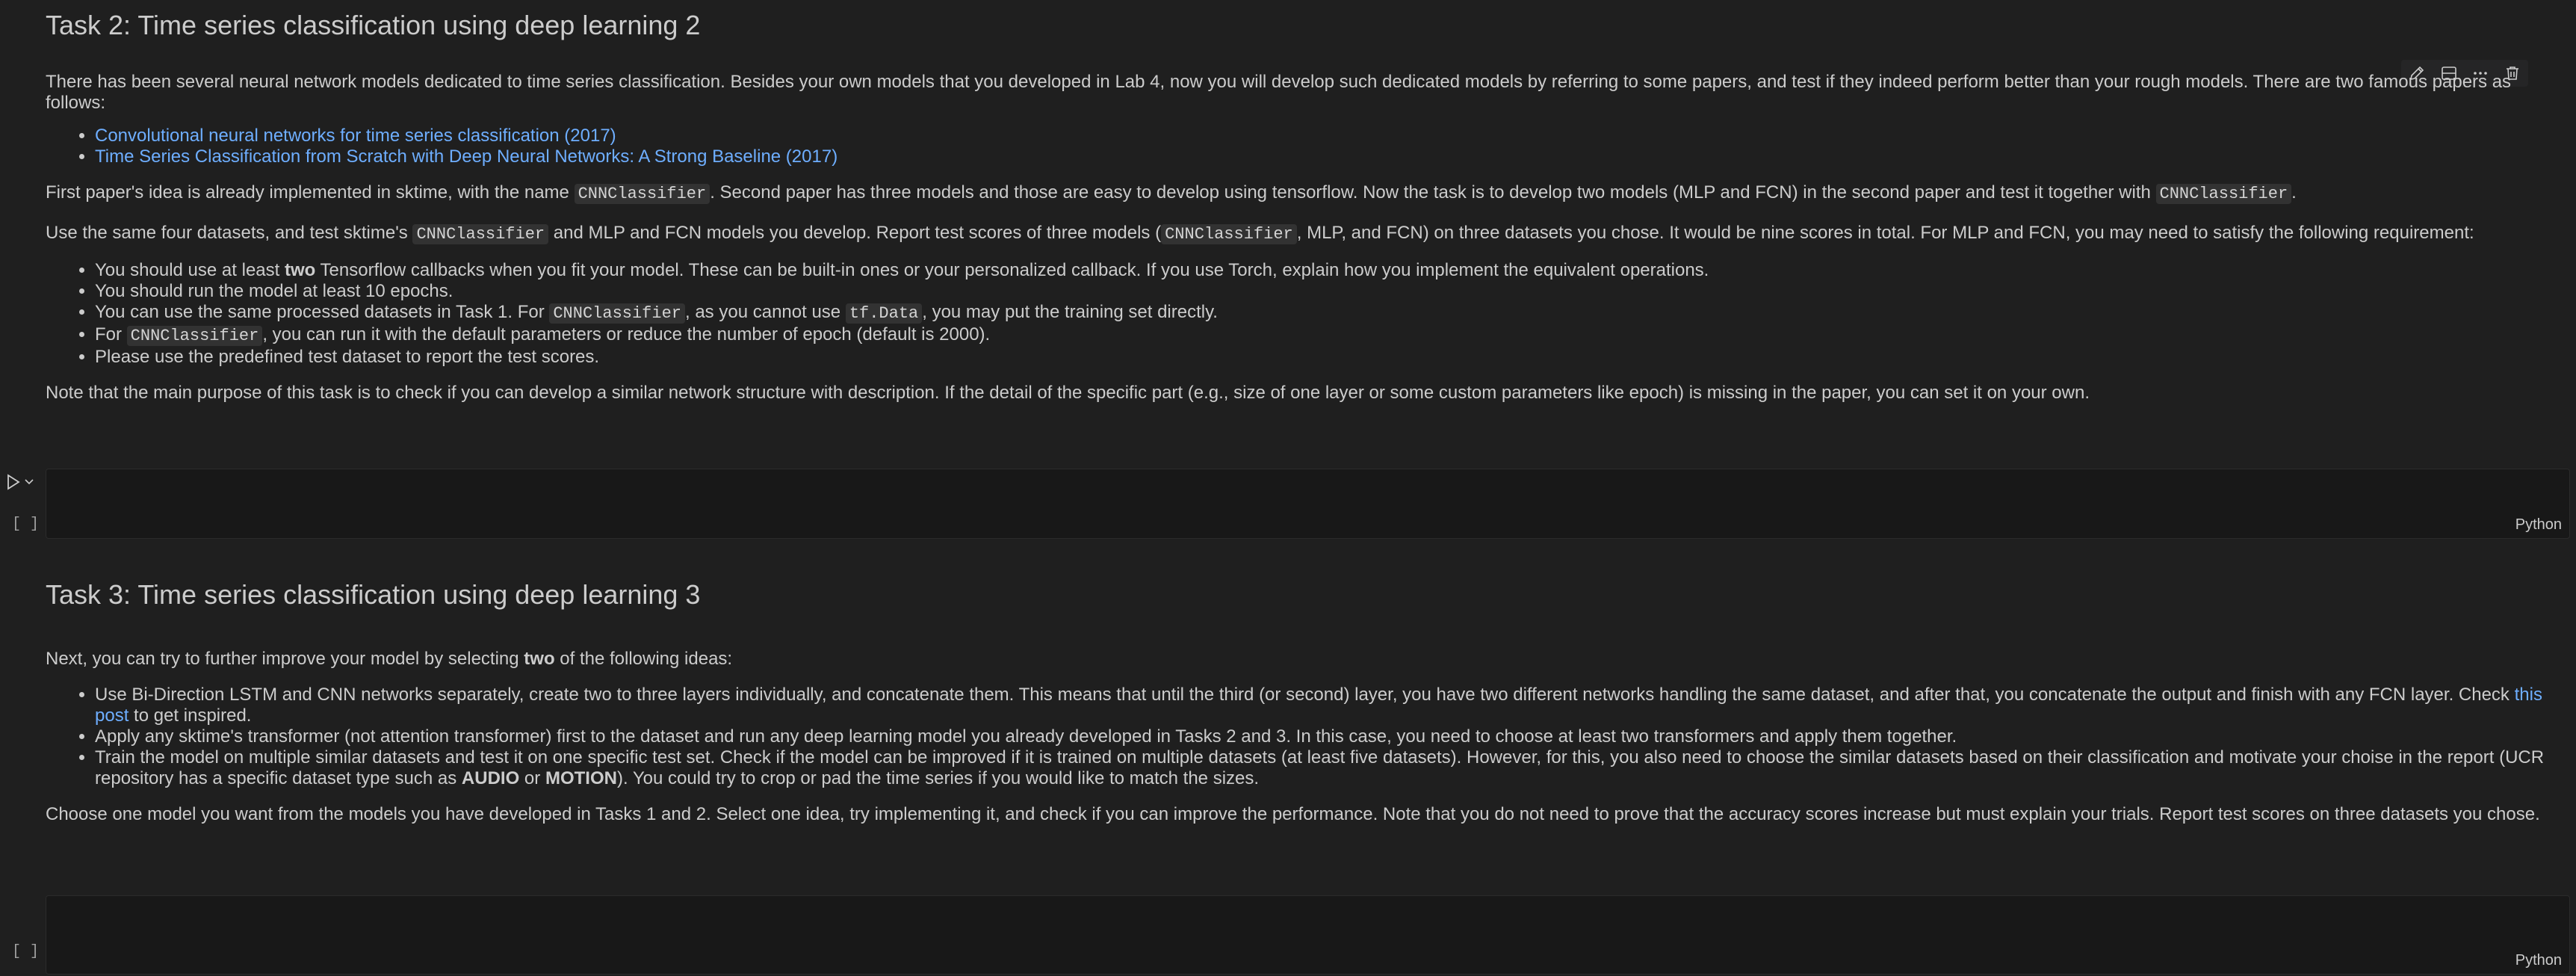  What do you see at coordinates (22, 482) in the screenshot?
I see `run-cell-button` at bounding box center [22, 482].